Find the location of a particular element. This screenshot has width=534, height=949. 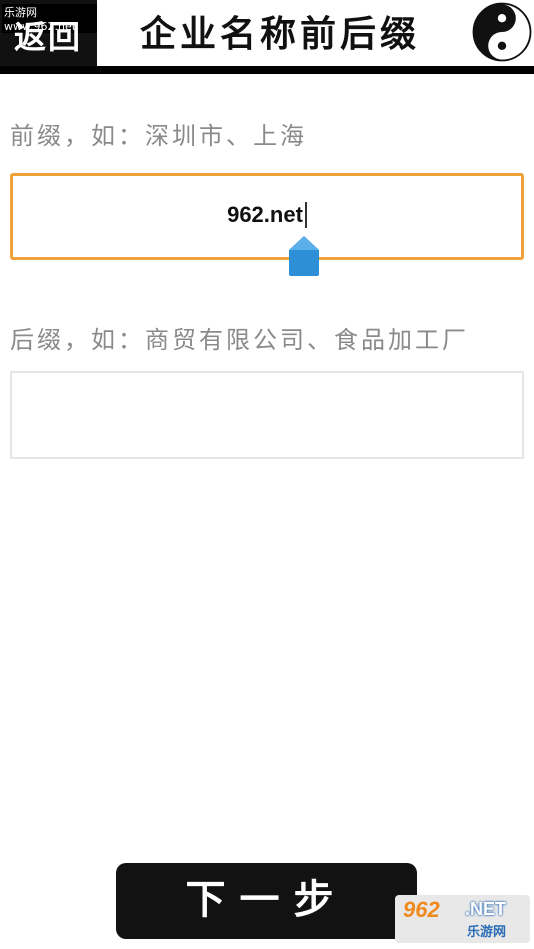

text-caret is located at coordinates (305, 215).